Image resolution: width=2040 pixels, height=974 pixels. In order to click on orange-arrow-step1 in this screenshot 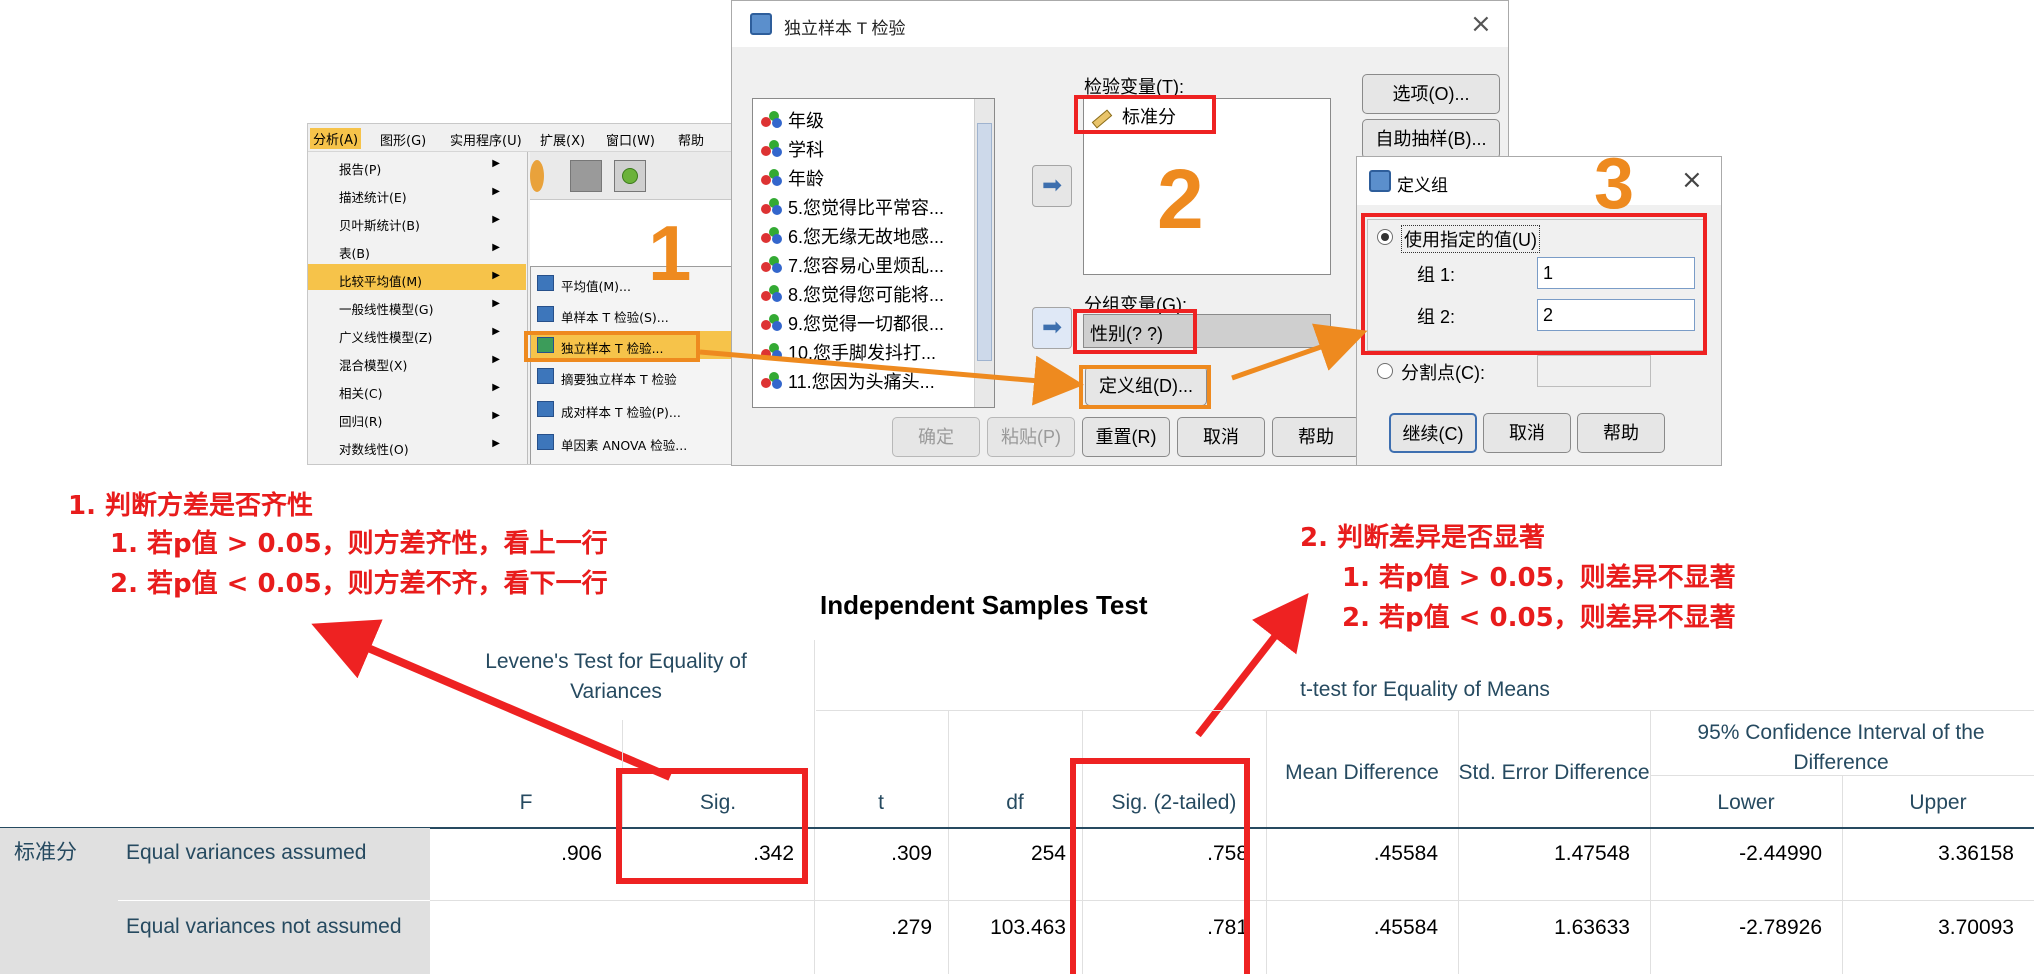, I will do `click(891, 377)`.